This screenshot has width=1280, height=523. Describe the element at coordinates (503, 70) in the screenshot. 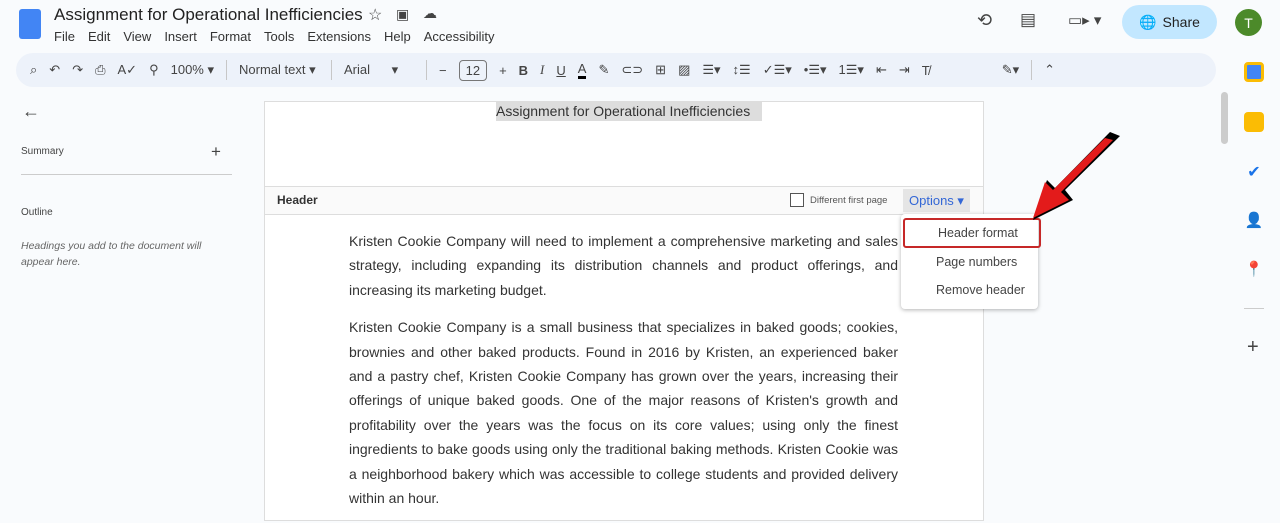

I see `increase-font-button: +` at that location.